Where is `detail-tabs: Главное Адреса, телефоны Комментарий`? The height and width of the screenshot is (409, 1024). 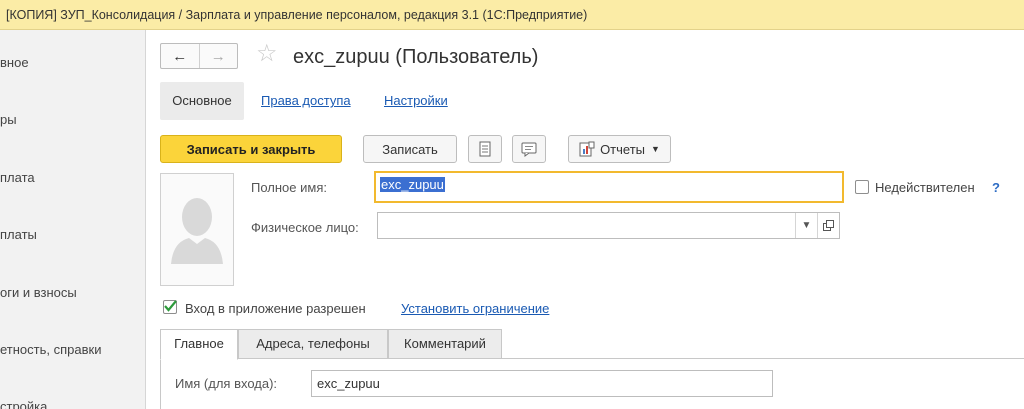 detail-tabs: Главное Адреса, телефоны Комментарий is located at coordinates (592, 344).